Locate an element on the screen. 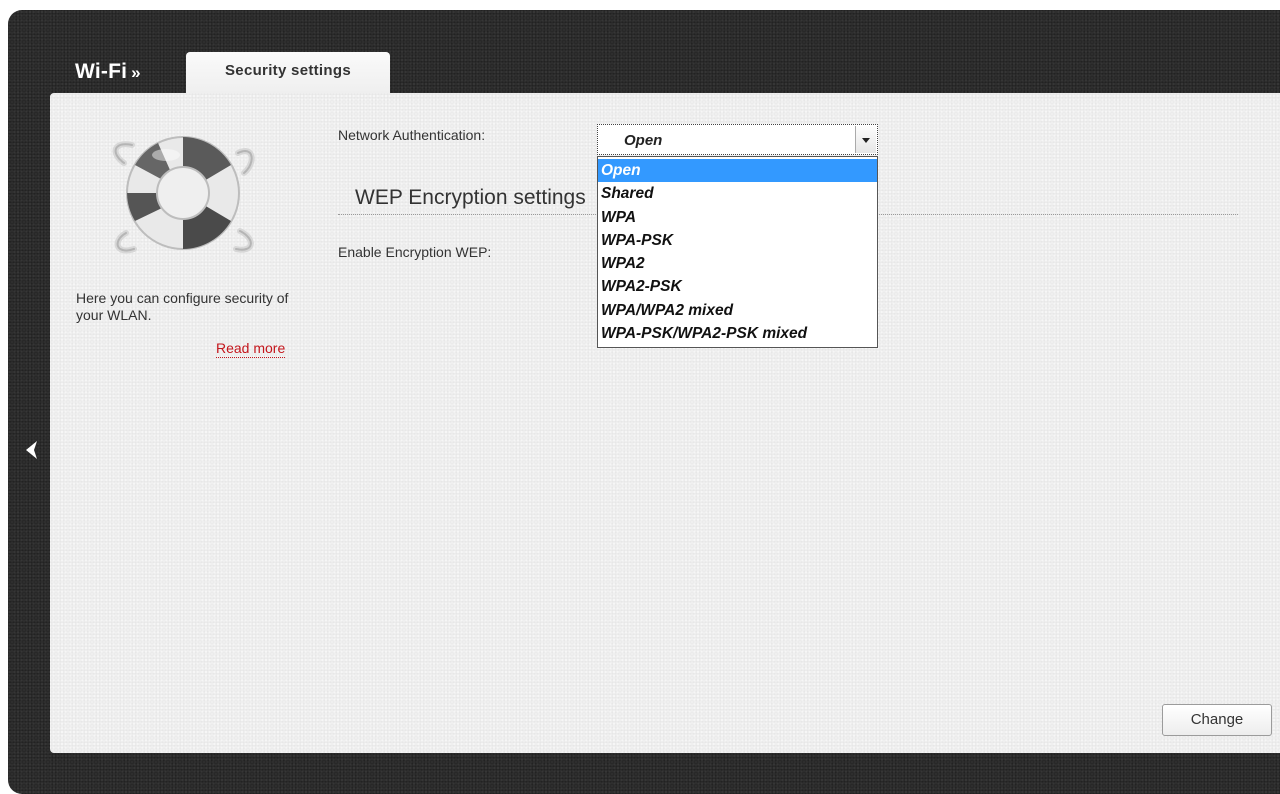 The image size is (1280, 794). option-open: Open is located at coordinates (737, 171).